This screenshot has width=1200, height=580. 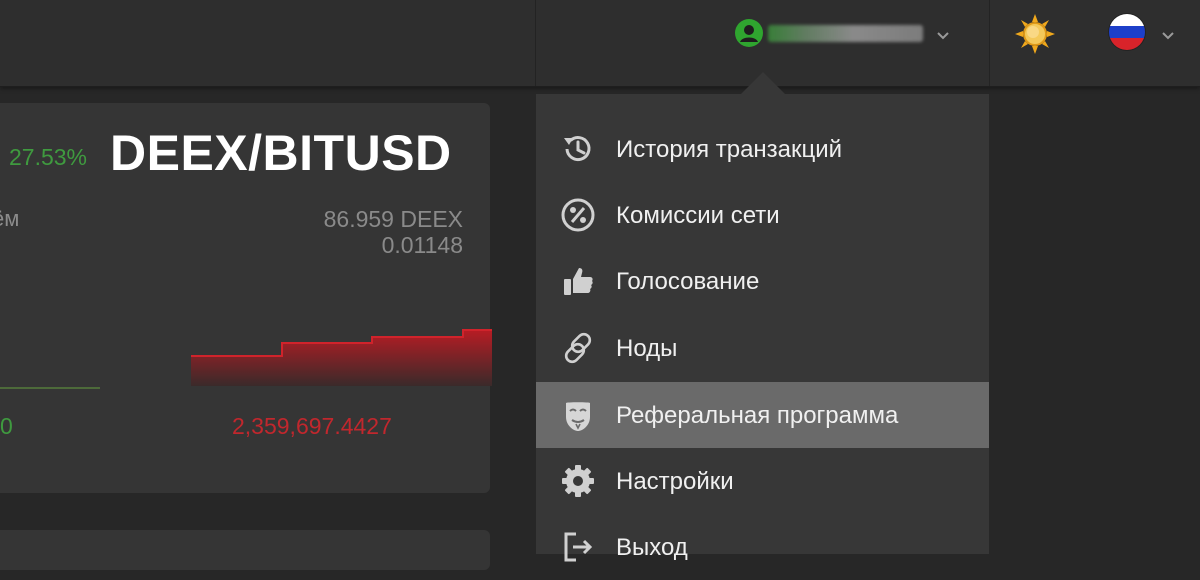 What do you see at coordinates (578, 215) in the screenshot?
I see `percent-icon` at bounding box center [578, 215].